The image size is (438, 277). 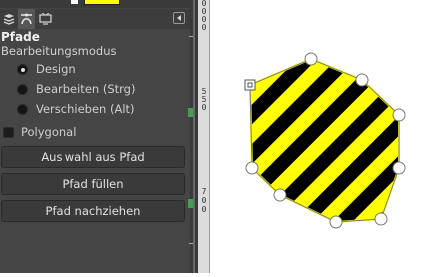 What do you see at coordinates (22, 69) in the screenshot?
I see `radio-design` at bounding box center [22, 69].